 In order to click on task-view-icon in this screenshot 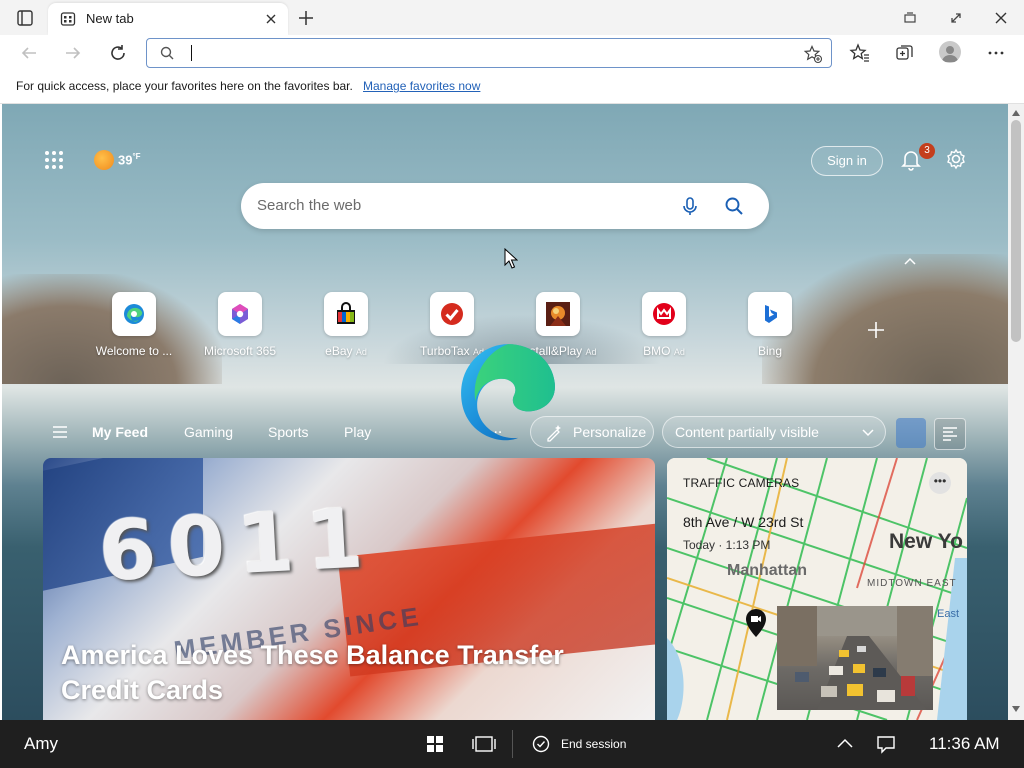, I will do `click(484, 744)`.